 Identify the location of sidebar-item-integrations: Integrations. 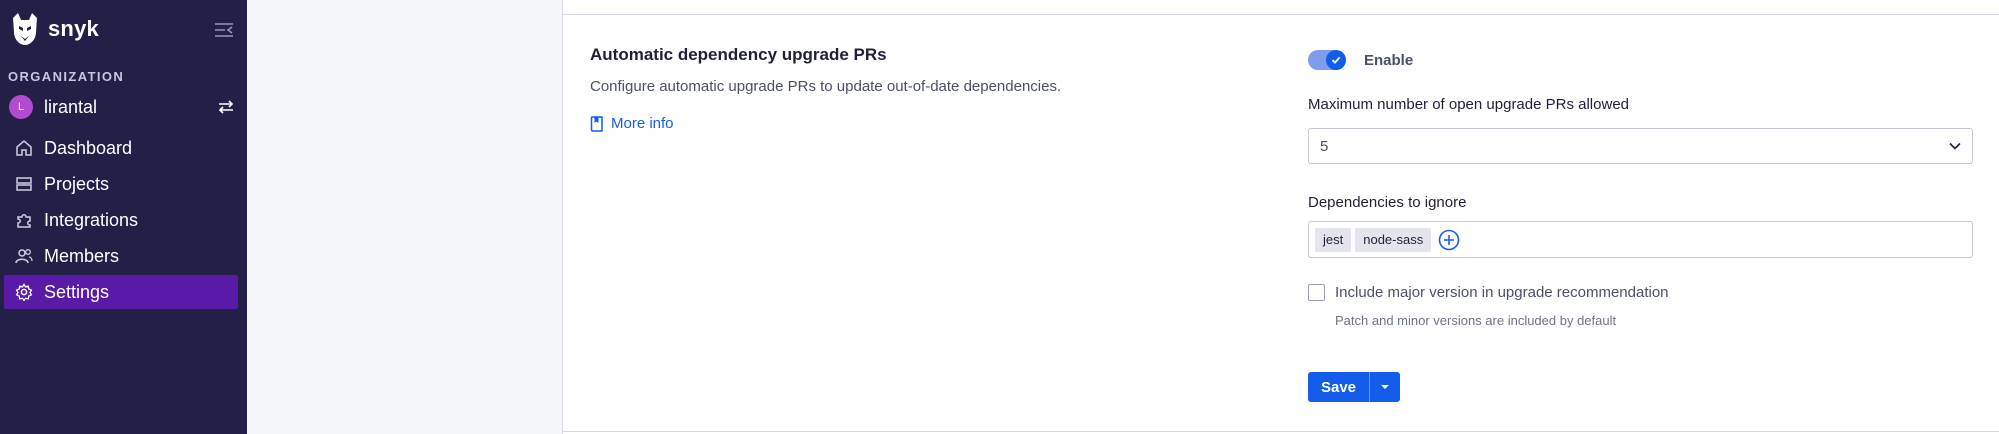
(121, 220).